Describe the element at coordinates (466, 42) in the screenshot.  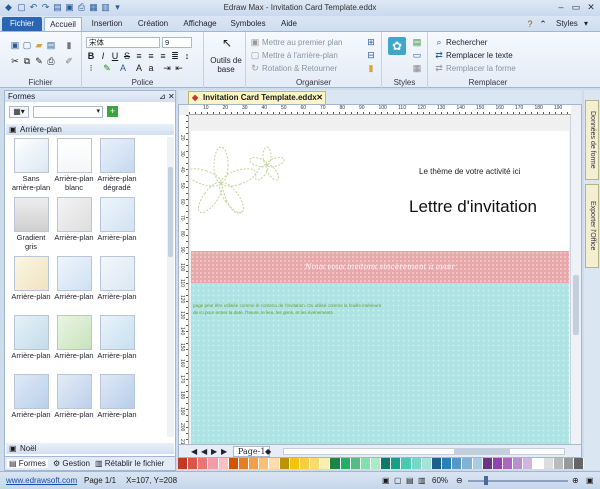
I see `find-button: Rechercher` at that location.